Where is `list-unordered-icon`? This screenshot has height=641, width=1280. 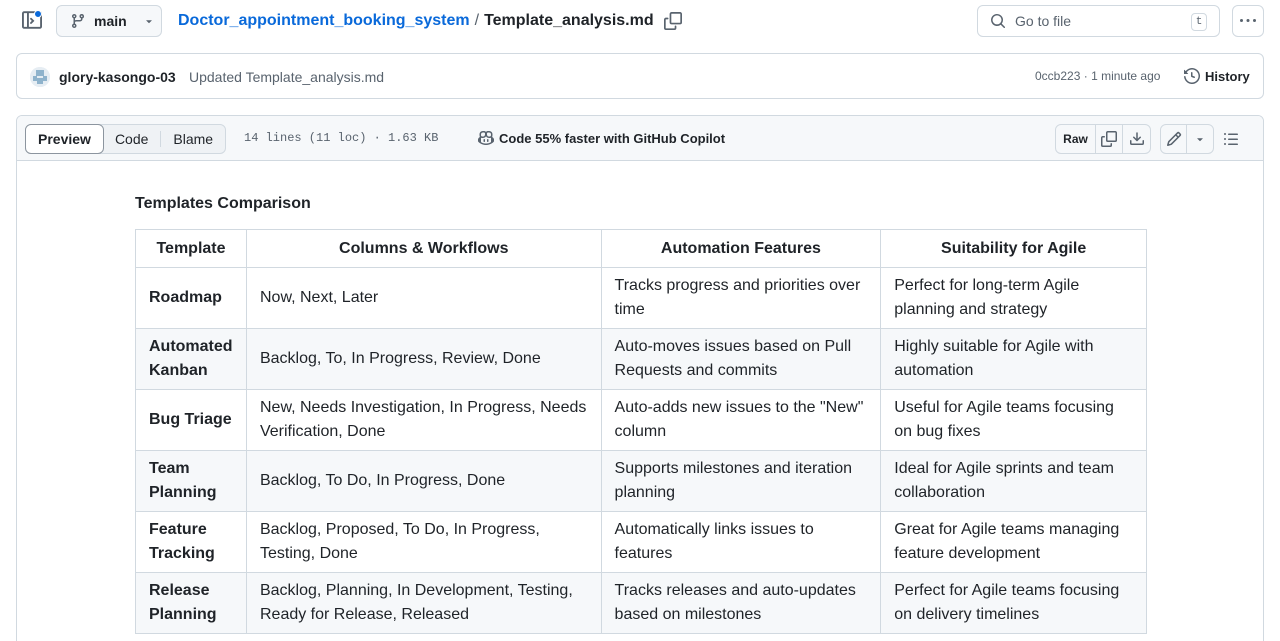
list-unordered-icon is located at coordinates (1231, 139).